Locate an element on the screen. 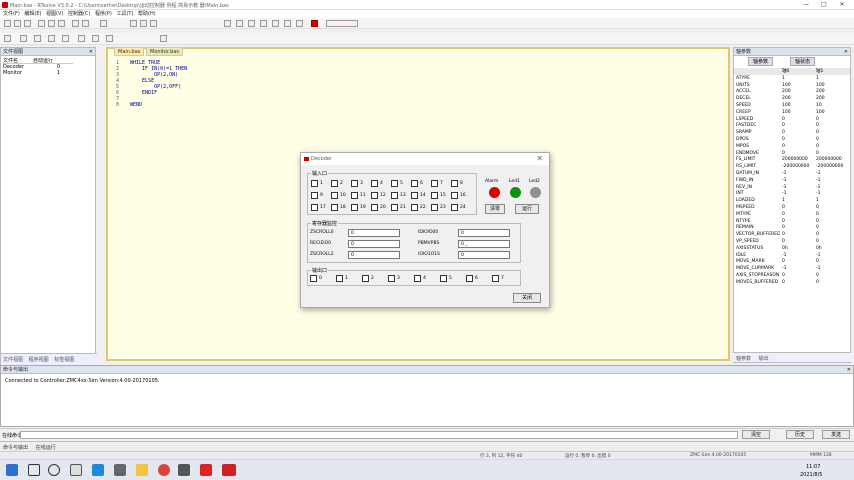 The height and width of the screenshot is (480, 854). field-value: 0 _ is located at coordinates (484, 244).